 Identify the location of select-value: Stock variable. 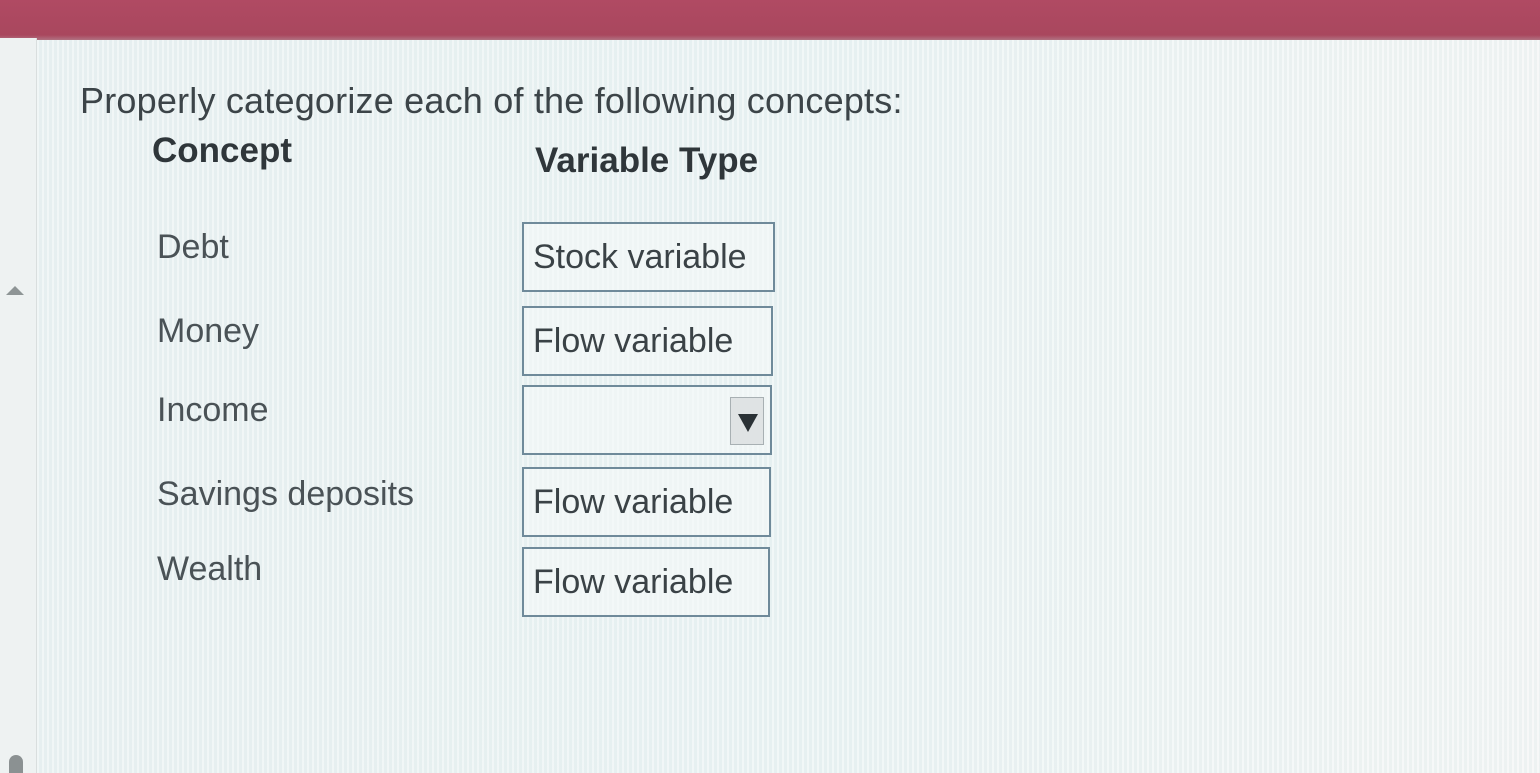
(640, 257).